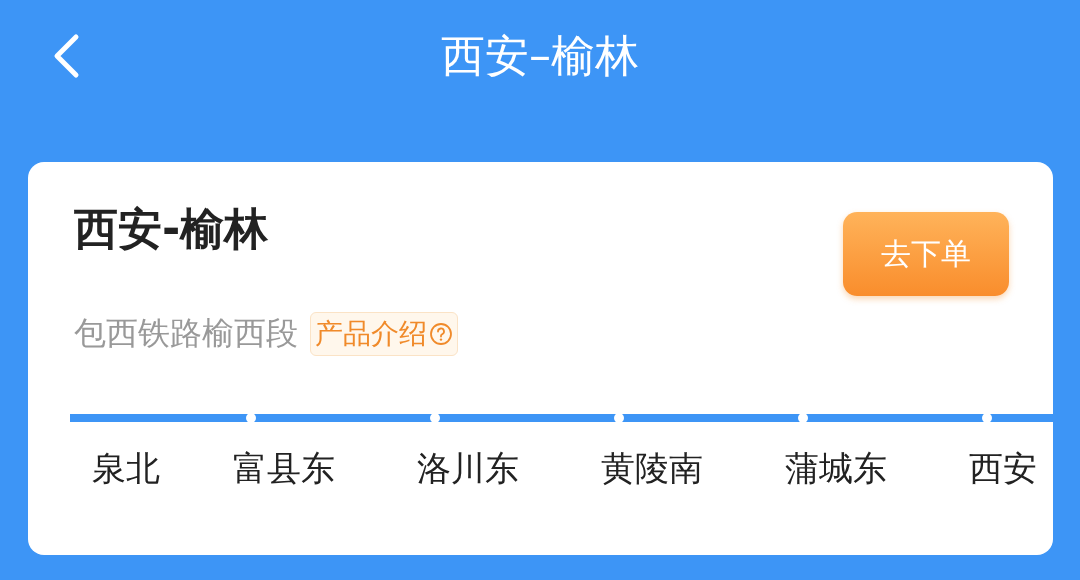 This screenshot has height=580, width=1080. I want to click on station-name: 西安, so click(1003, 468).